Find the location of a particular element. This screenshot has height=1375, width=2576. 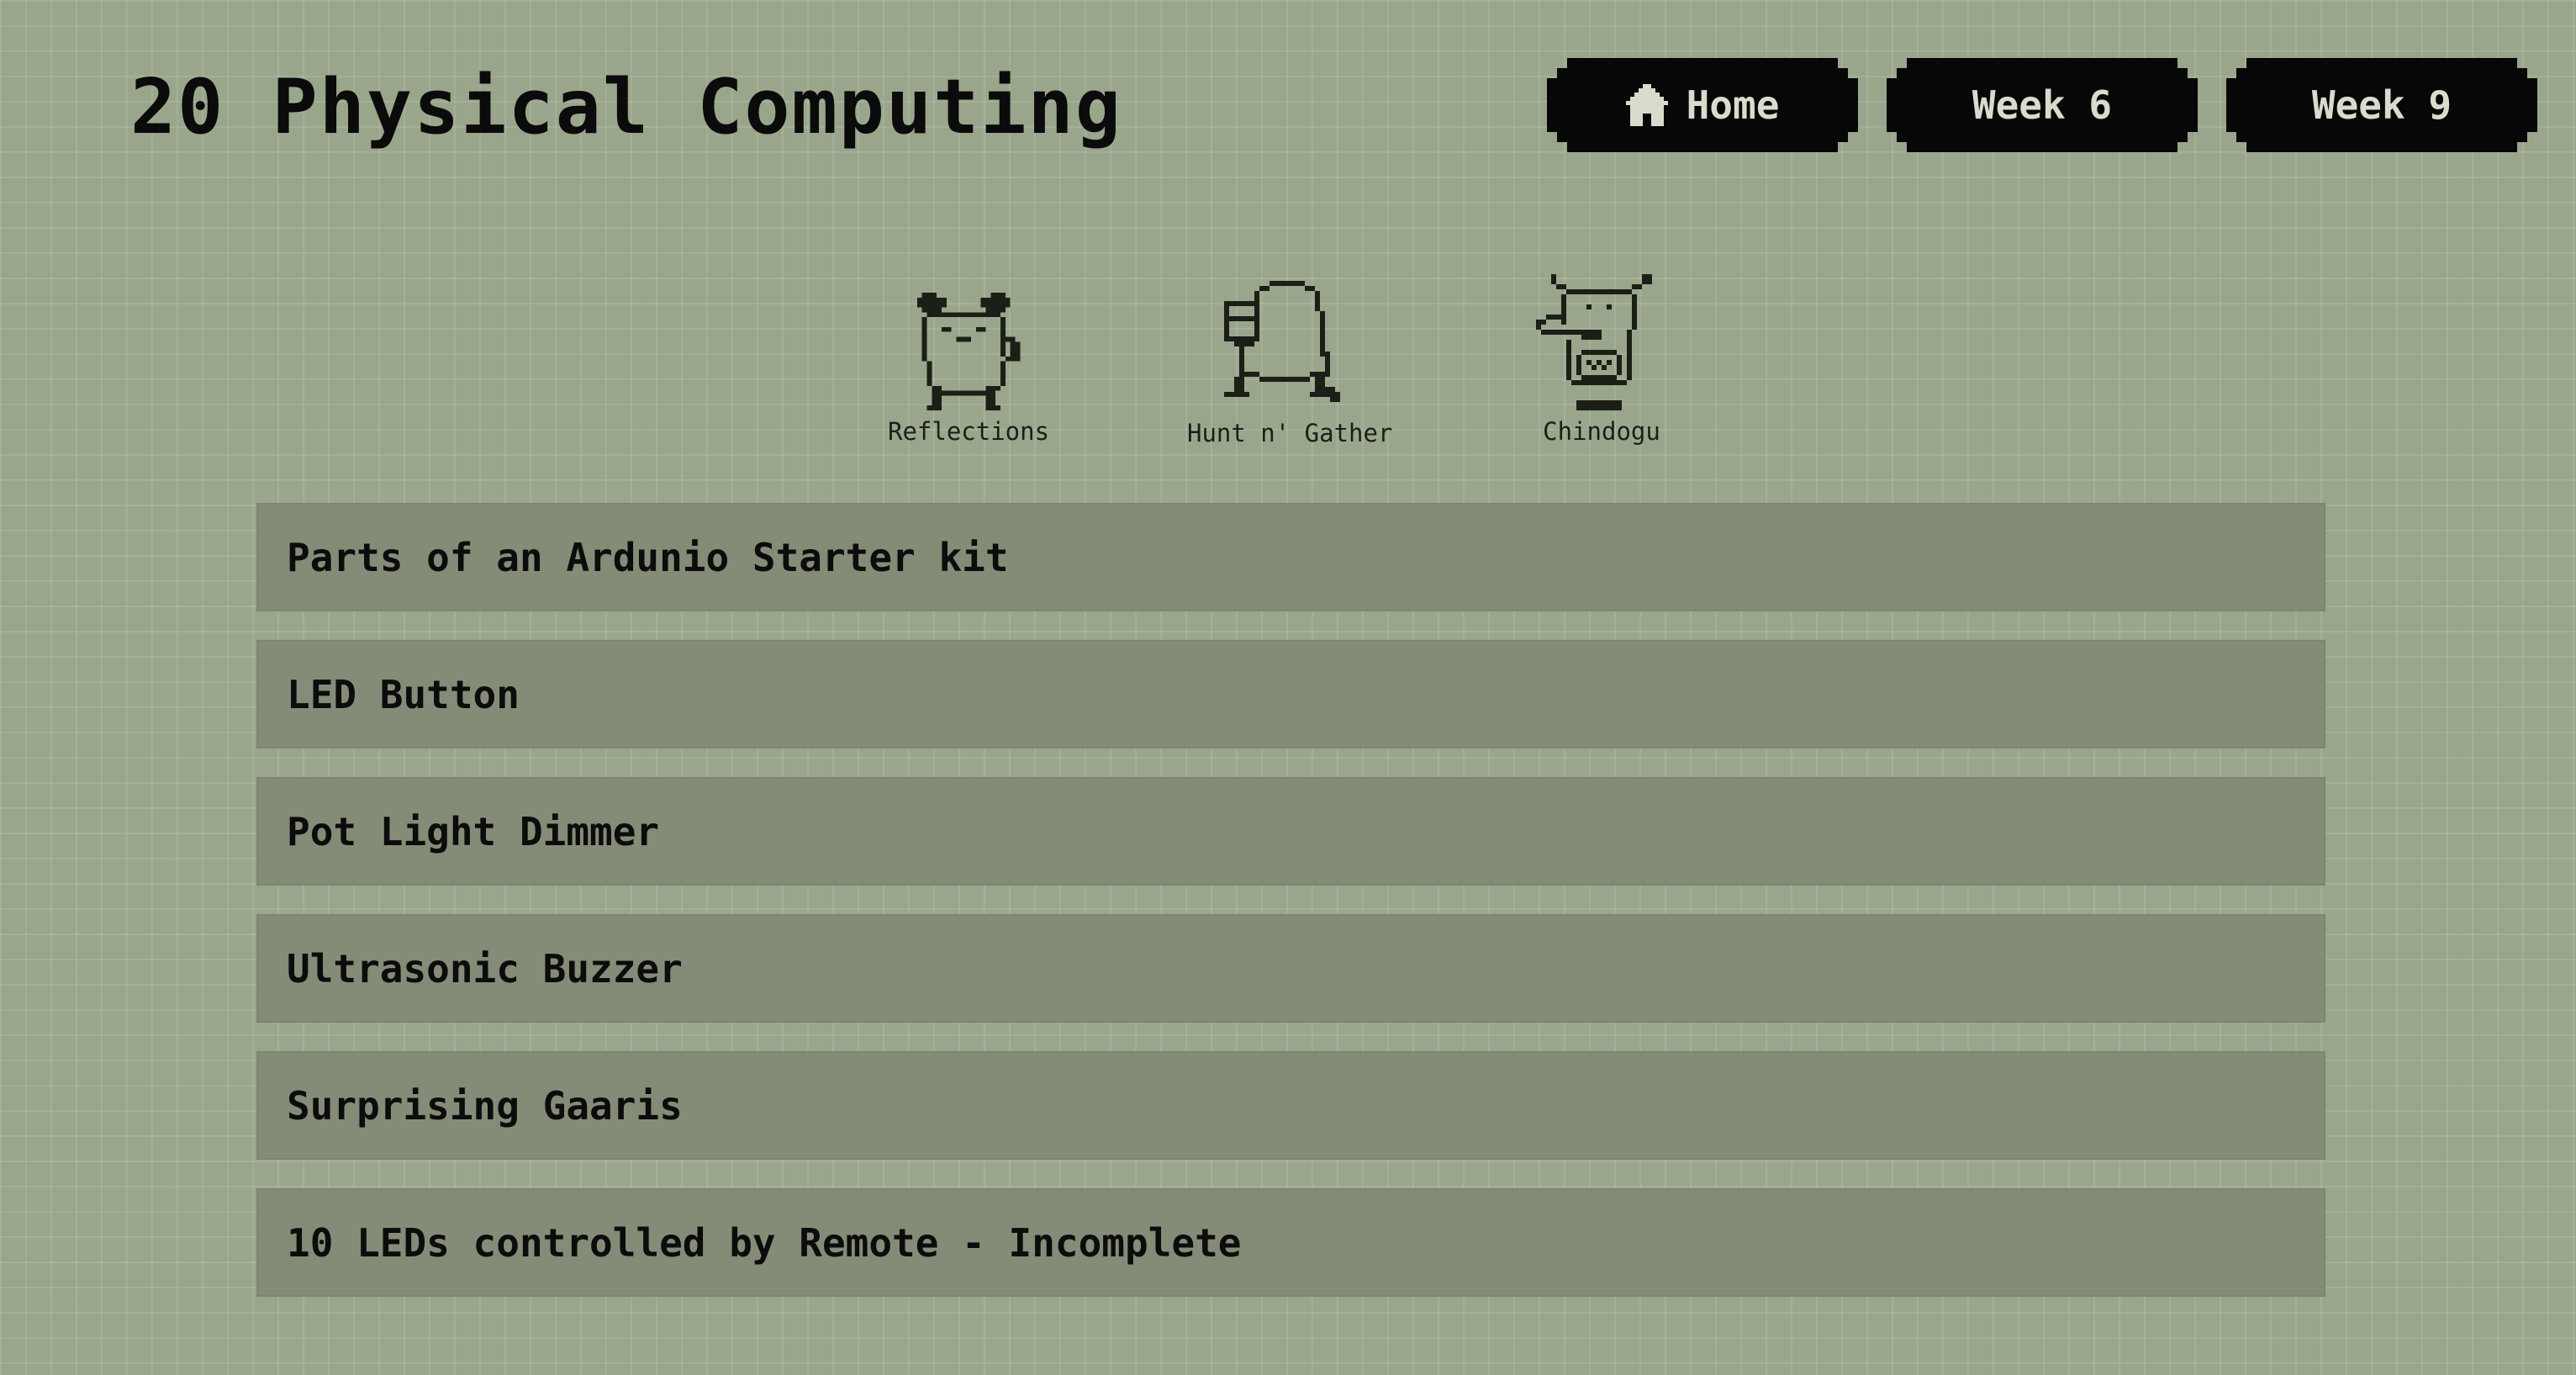

pixel-creature-mask-icon is located at coordinates (1289, 347).